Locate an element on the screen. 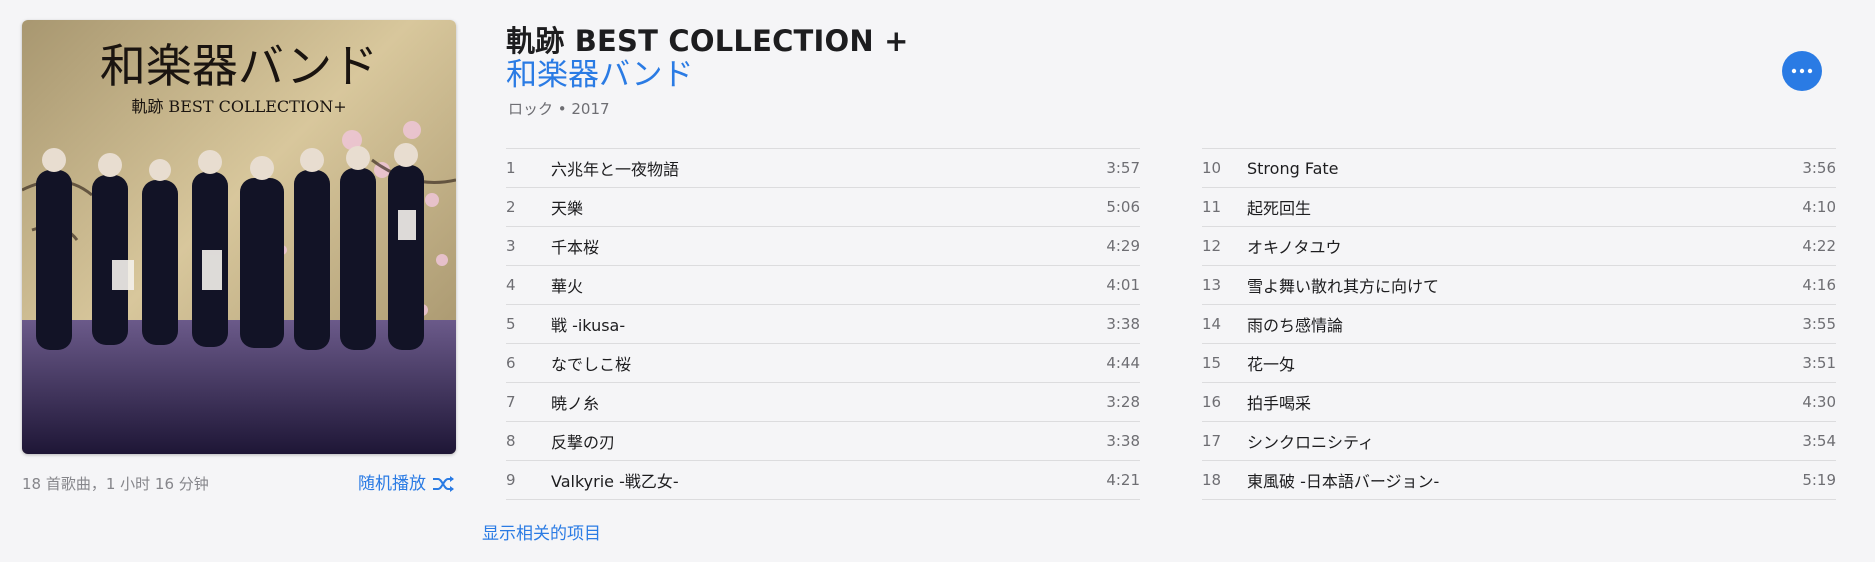 The width and height of the screenshot is (1875, 562). shuffle-icon is located at coordinates (443, 484).